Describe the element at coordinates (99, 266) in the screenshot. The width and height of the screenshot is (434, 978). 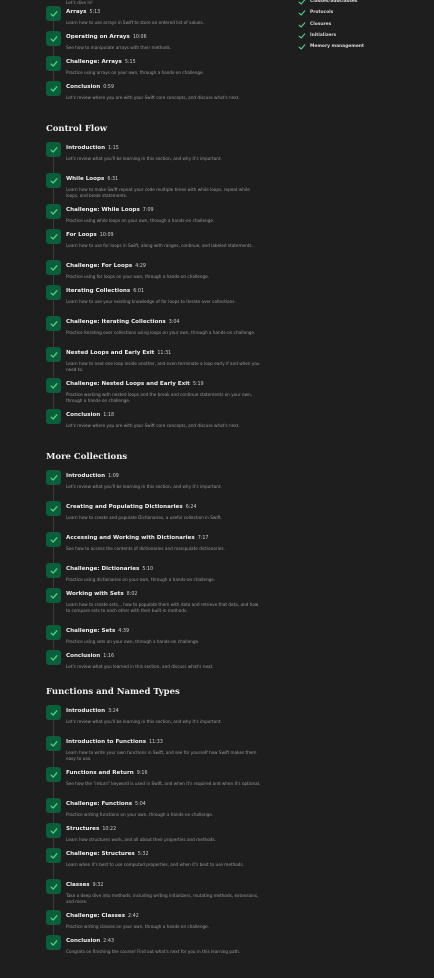
I see `lesson-title-text: Challenge: For Loops` at that location.